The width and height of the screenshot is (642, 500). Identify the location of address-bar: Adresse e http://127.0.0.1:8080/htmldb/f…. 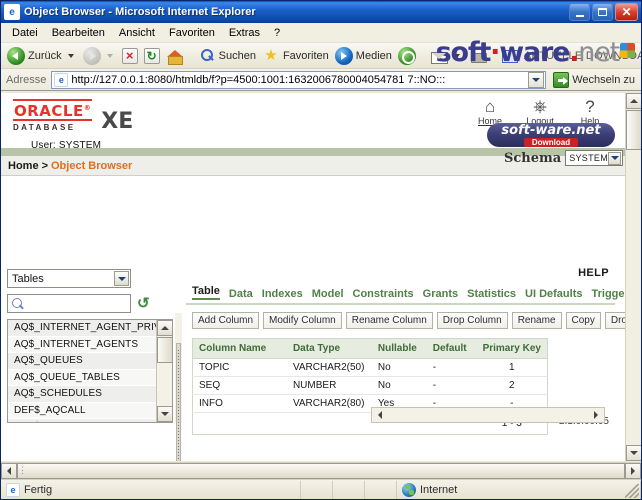
(321, 80).